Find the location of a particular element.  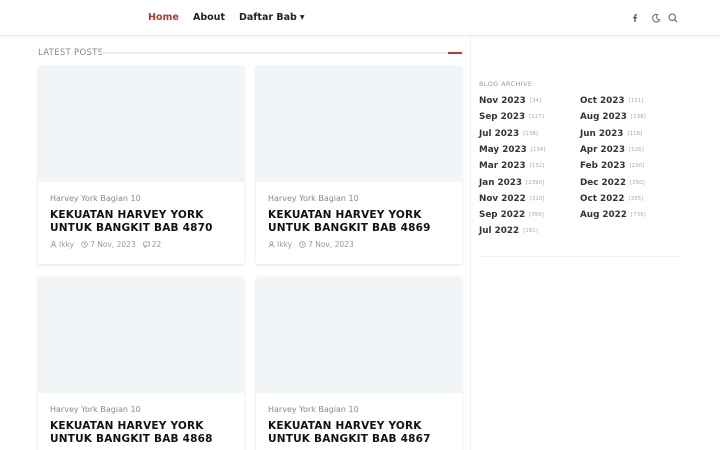

archive-item-label: Mar 2023 is located at coordinates (502, 166).